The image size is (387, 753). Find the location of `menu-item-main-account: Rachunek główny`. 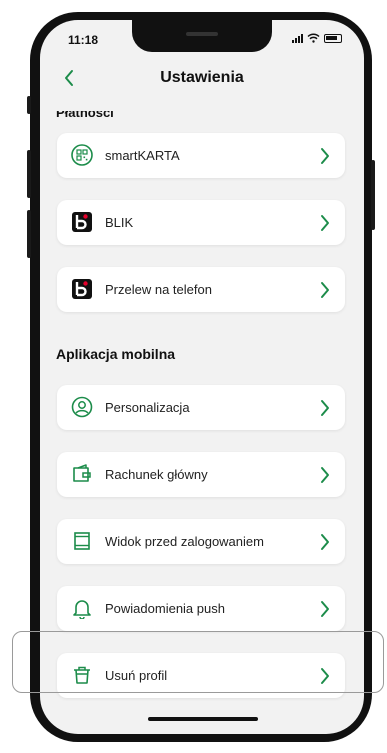

menu-item-main-account: Rachunek główny is located at coordinates (201, 474).